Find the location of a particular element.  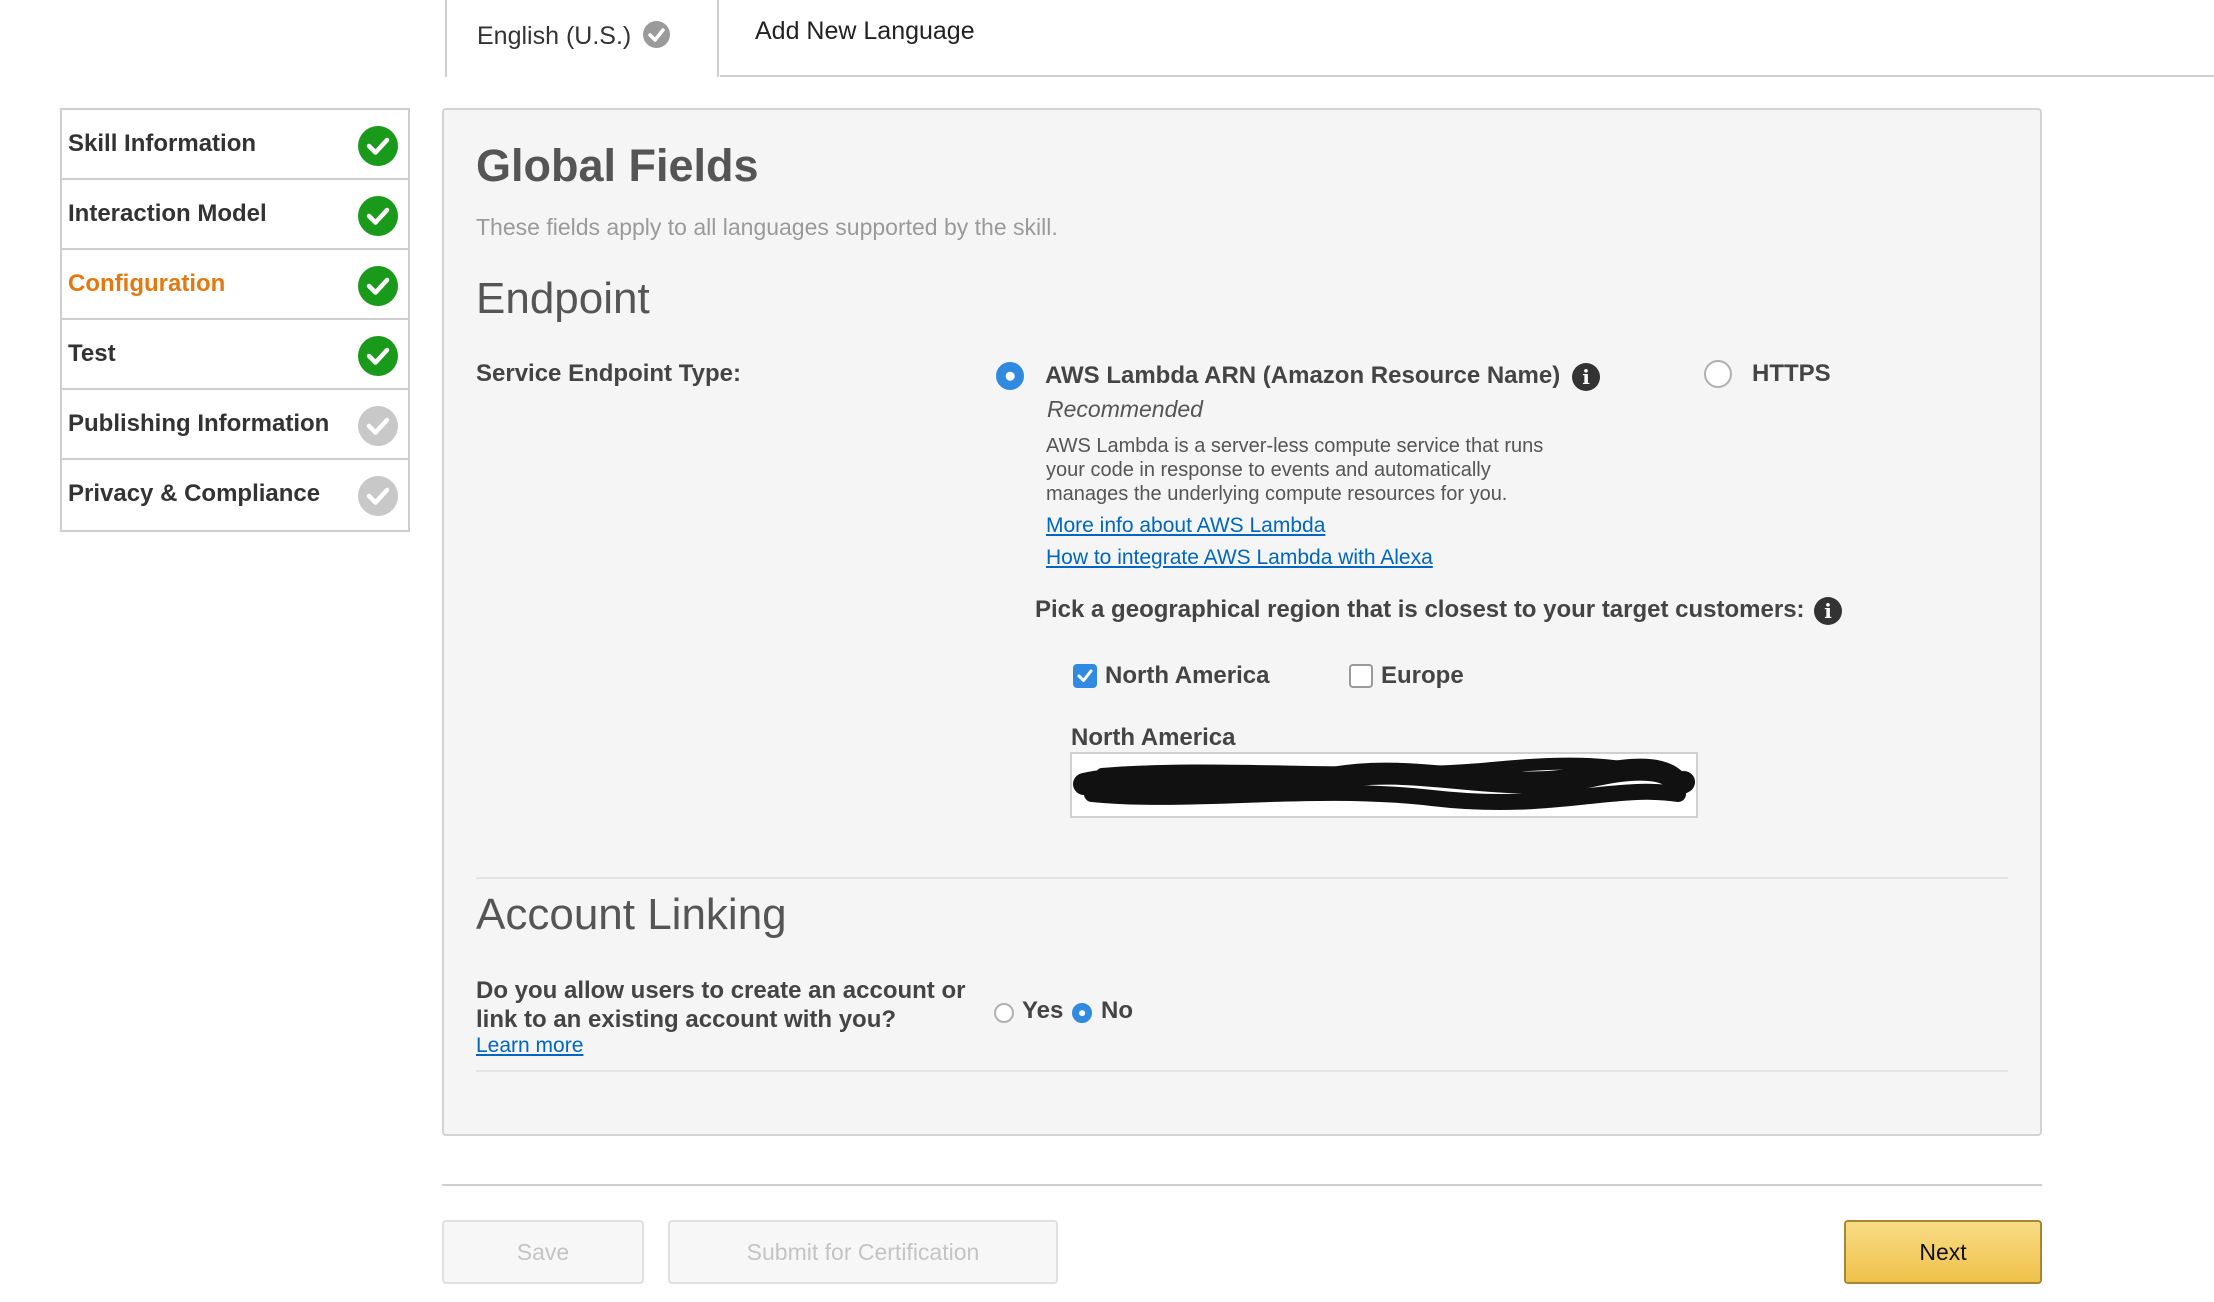

question-line: link to an existing account with you? is located at coordinates (686, 1019).